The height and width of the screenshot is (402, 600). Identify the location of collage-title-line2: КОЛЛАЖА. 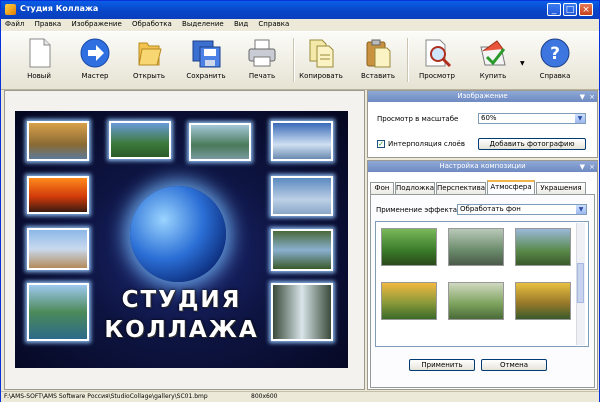
(181, 330).